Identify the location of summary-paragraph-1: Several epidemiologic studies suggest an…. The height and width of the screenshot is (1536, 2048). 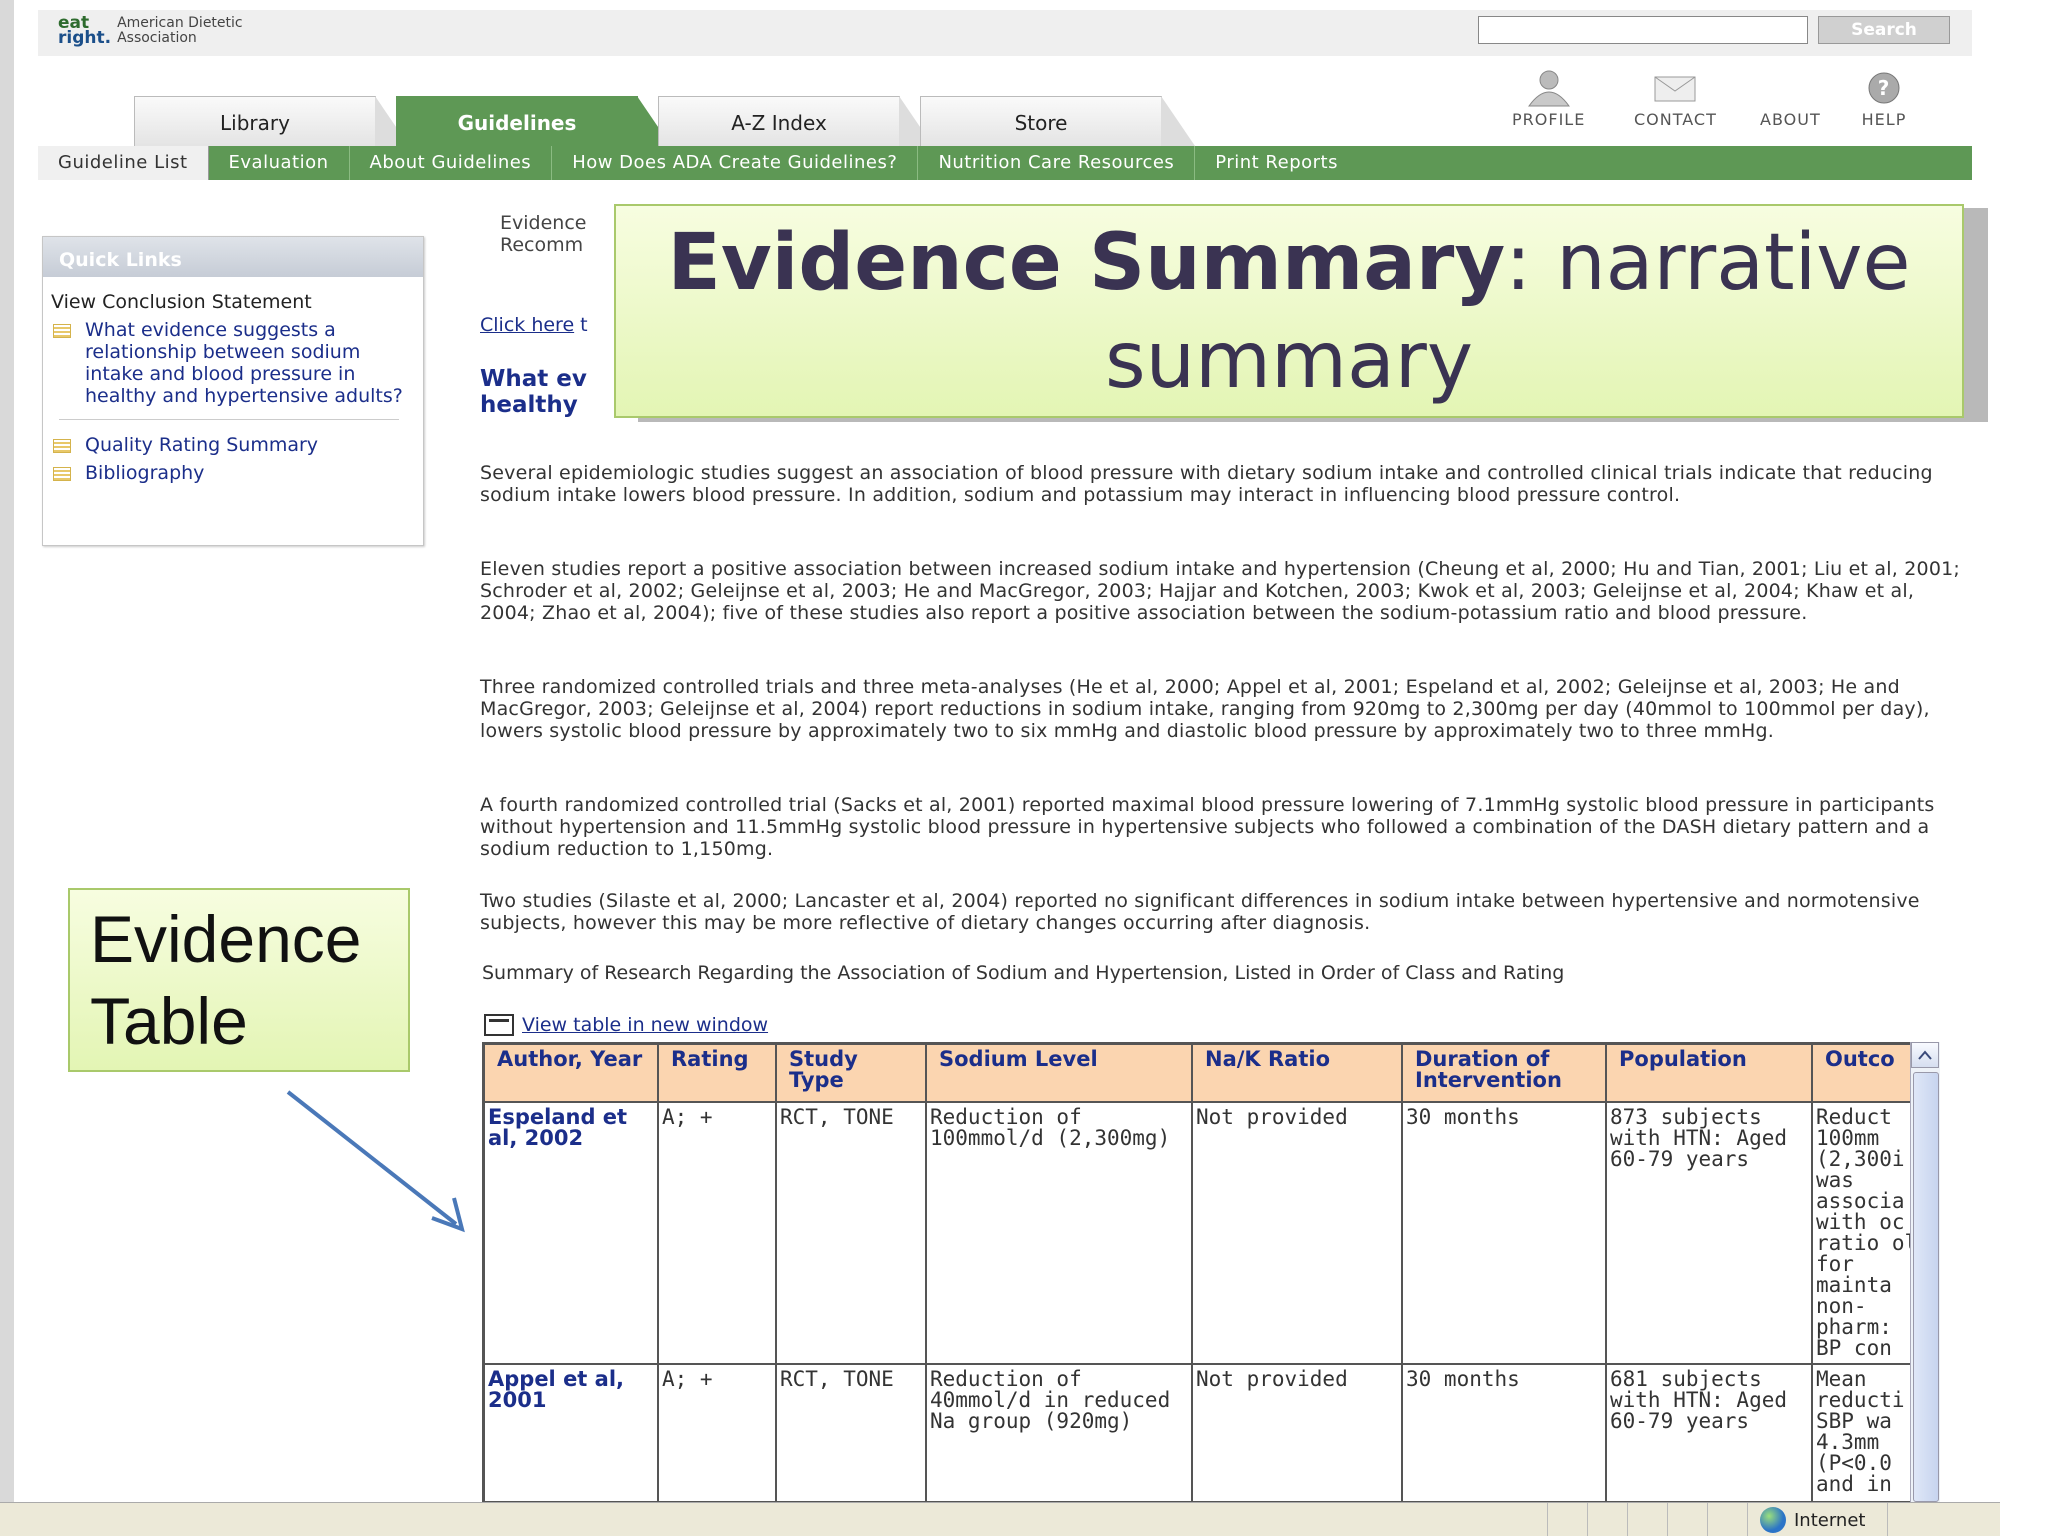
(1206, 484).